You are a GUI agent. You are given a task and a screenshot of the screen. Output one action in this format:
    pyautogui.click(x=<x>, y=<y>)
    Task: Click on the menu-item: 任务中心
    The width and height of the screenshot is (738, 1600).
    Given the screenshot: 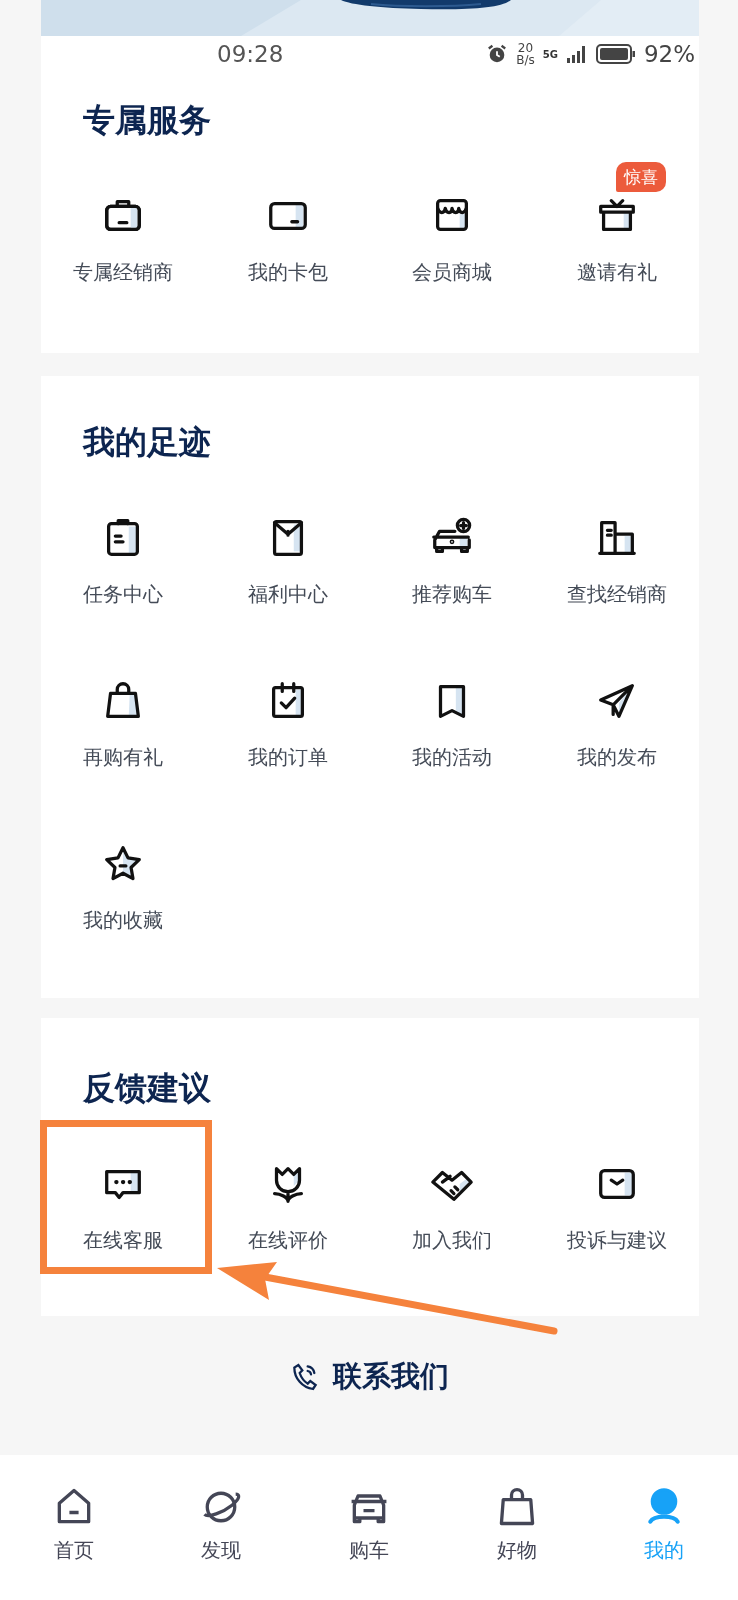 What is the action you would take?
    pyautogui.click(x=123, y=561)
    